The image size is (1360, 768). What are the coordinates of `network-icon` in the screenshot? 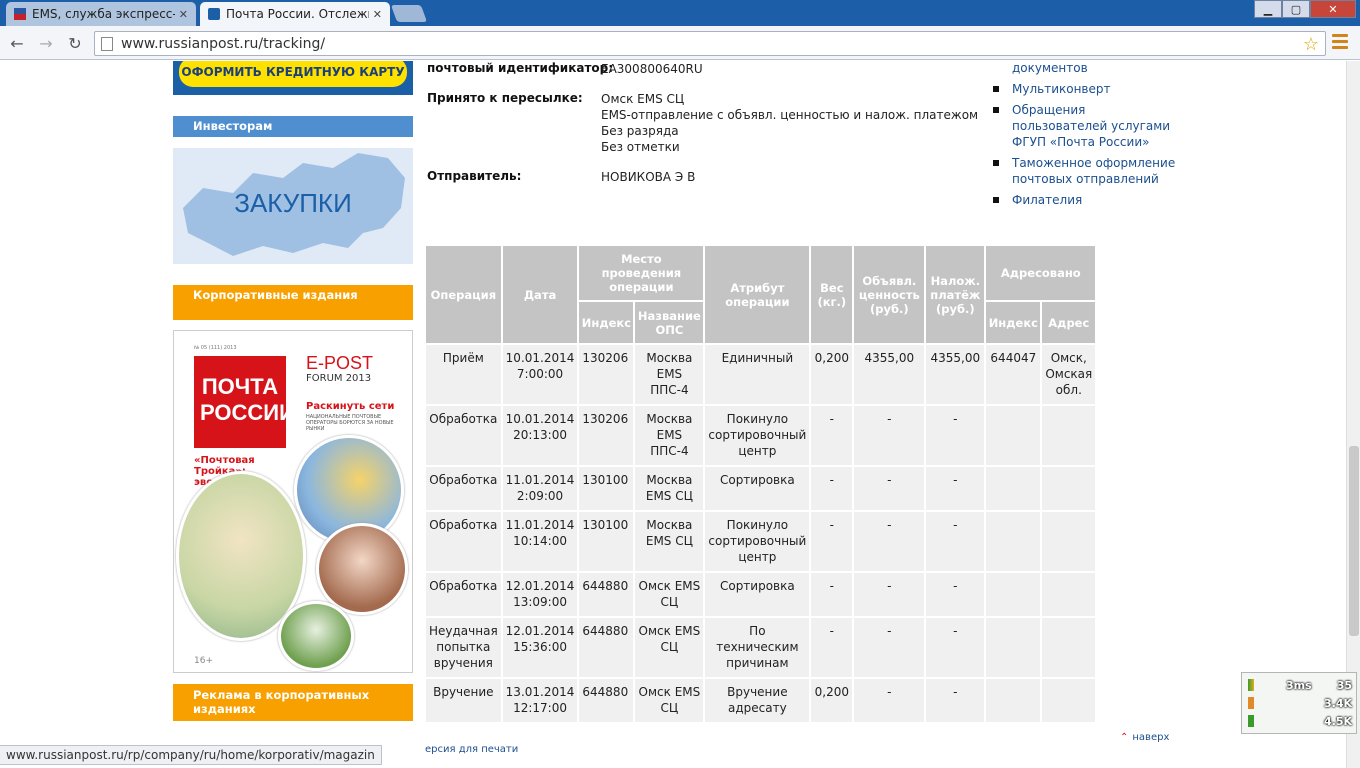 It's located at (1251, 685).